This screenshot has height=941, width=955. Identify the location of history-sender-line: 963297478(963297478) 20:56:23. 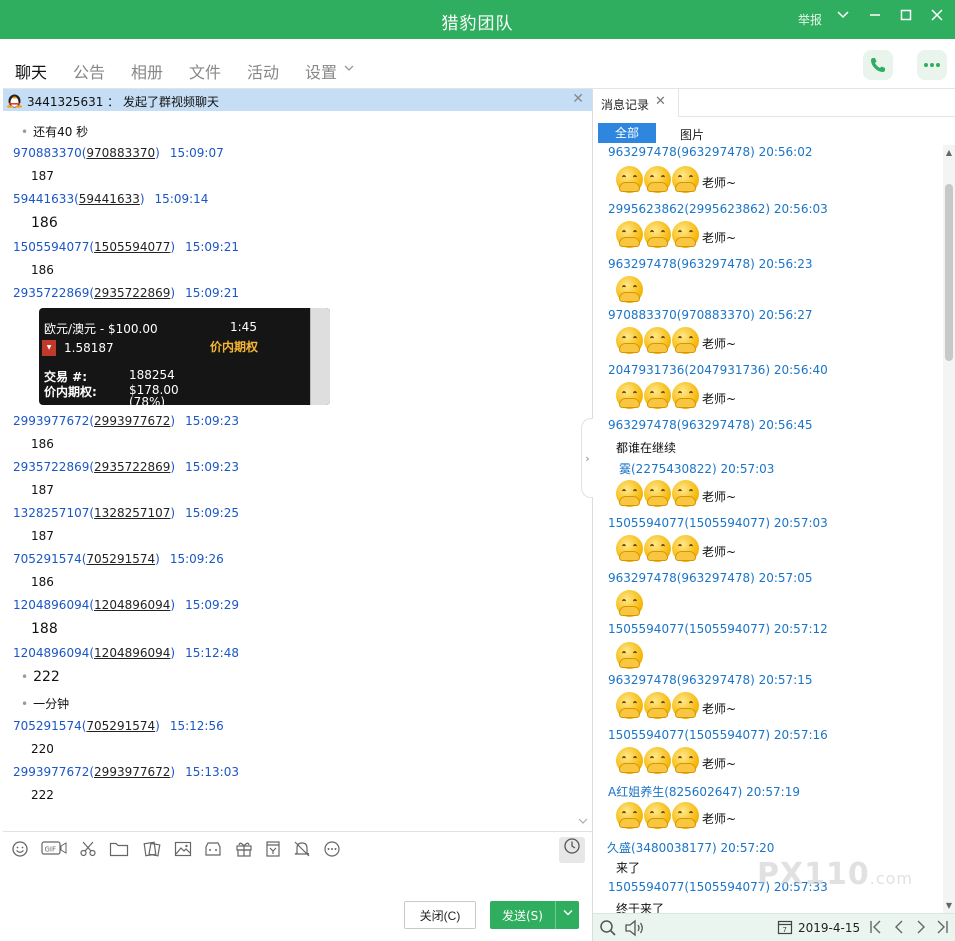
(710, 264).